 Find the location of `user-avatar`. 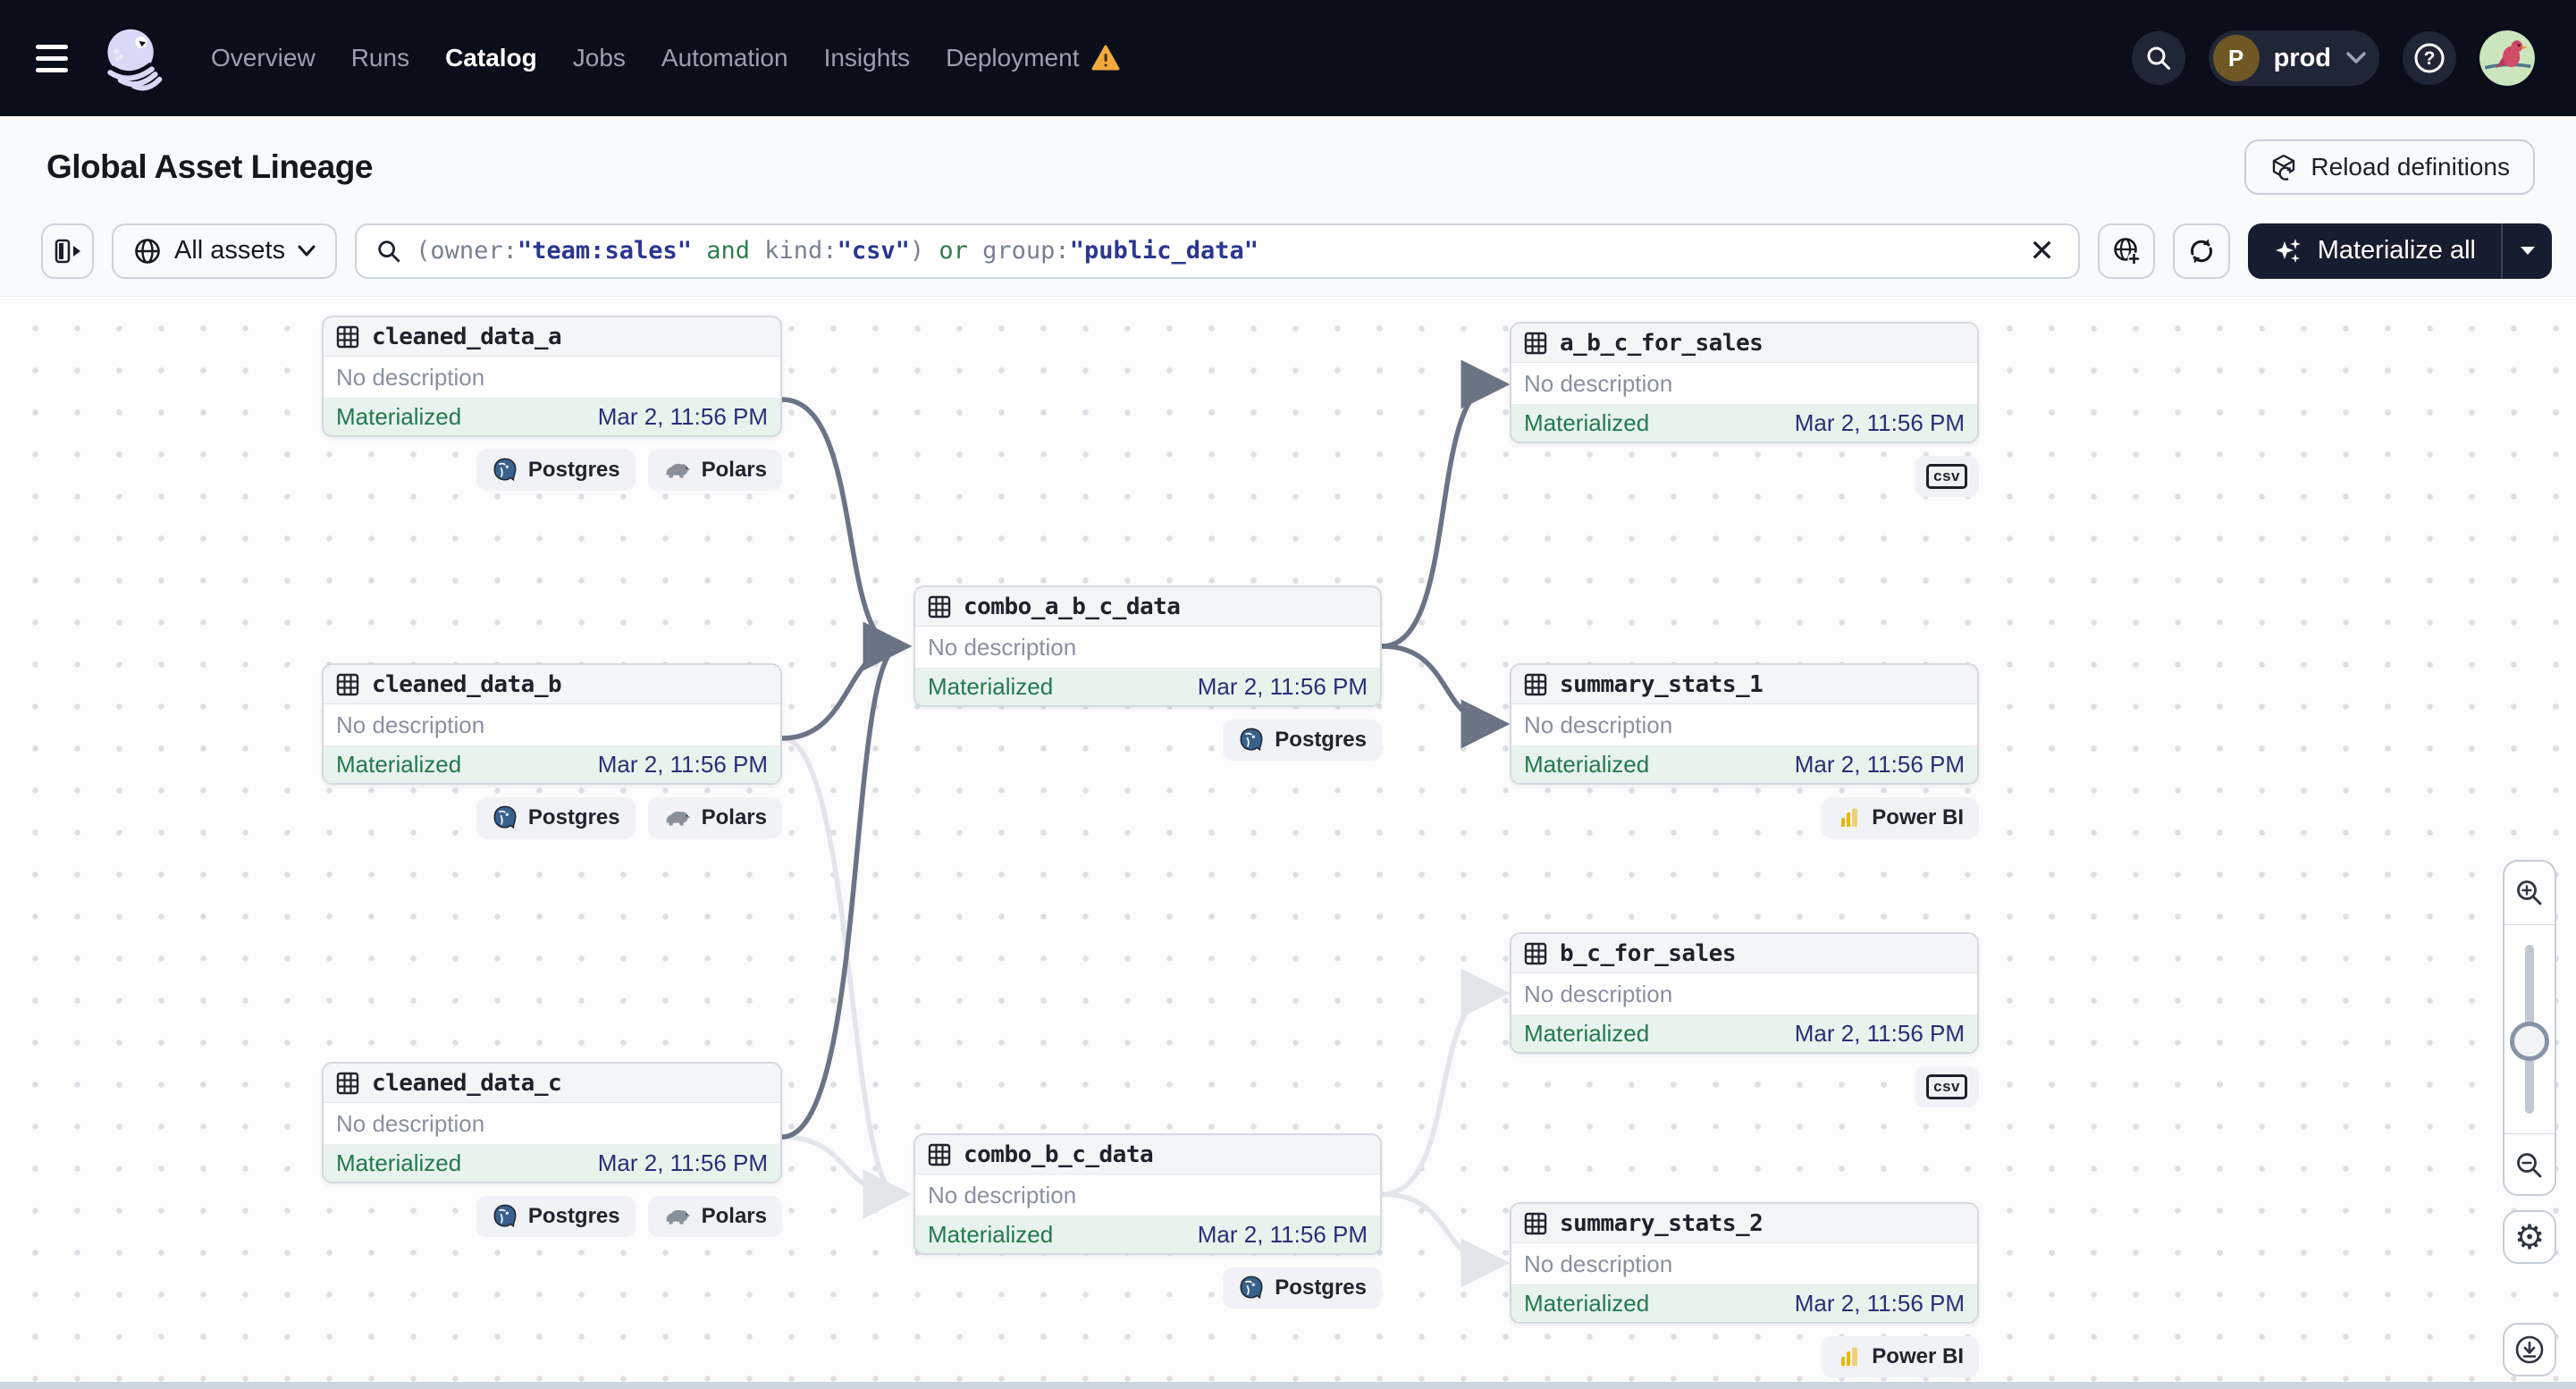

user-avatar is located at coordinates (2507, 58).